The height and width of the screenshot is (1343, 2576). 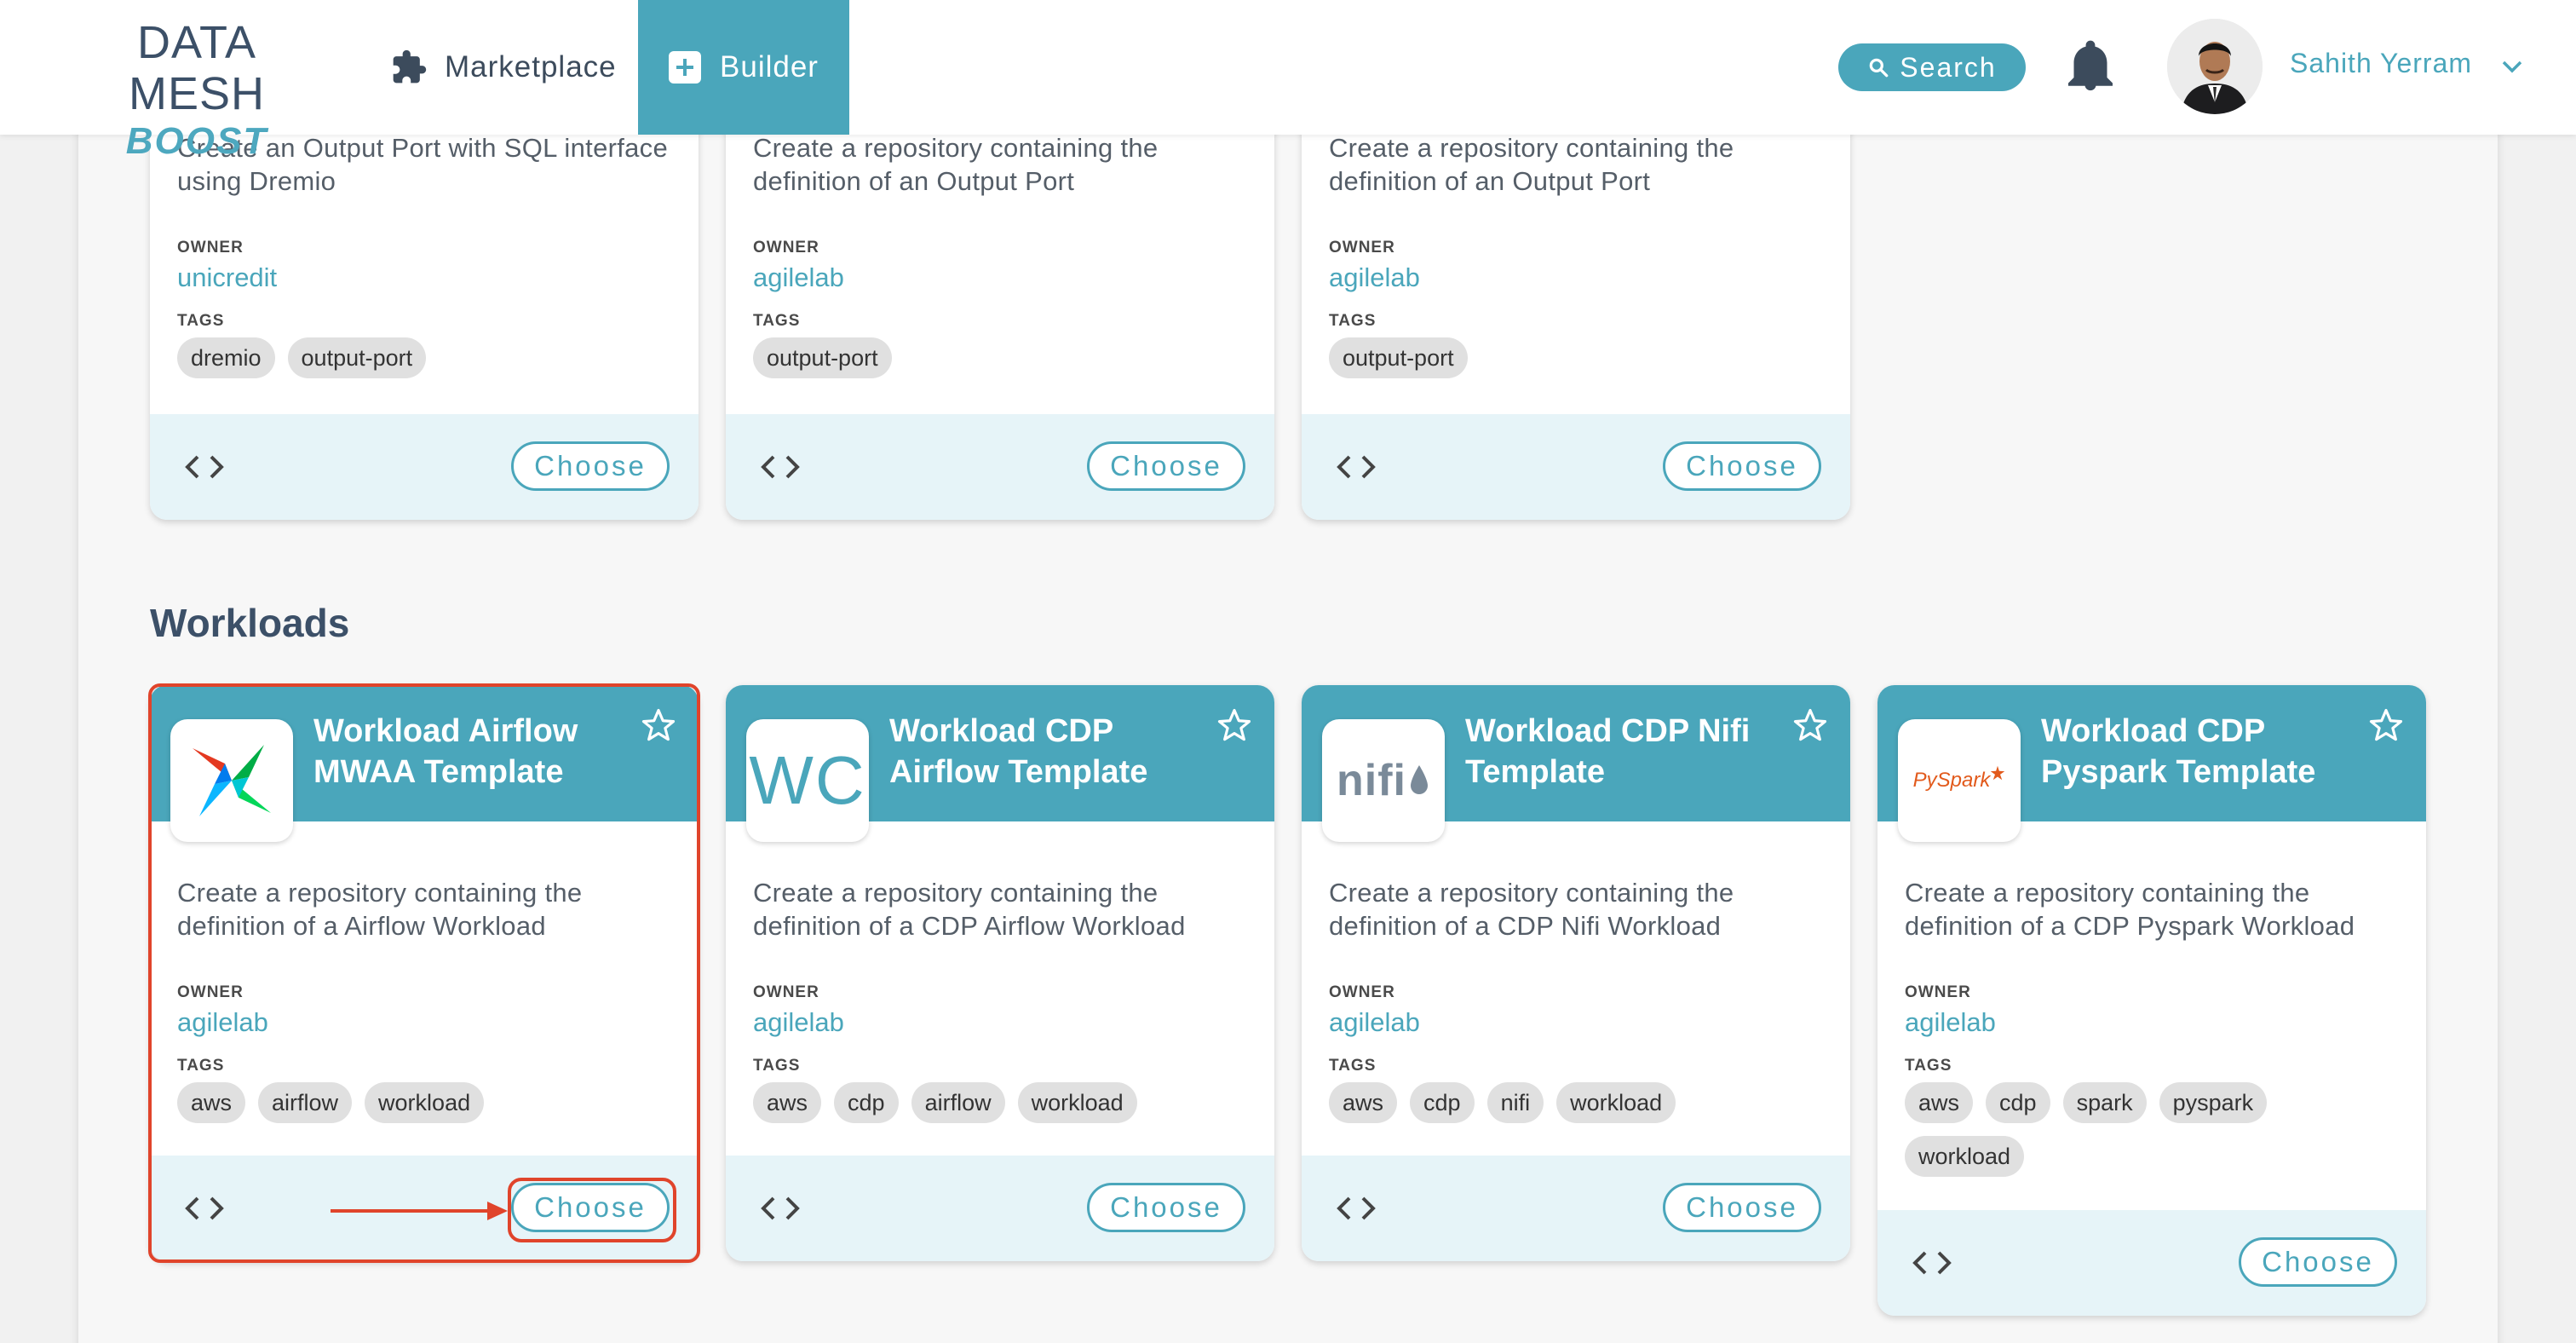 I want to click on search-icon, so click(x=1880, y=68).